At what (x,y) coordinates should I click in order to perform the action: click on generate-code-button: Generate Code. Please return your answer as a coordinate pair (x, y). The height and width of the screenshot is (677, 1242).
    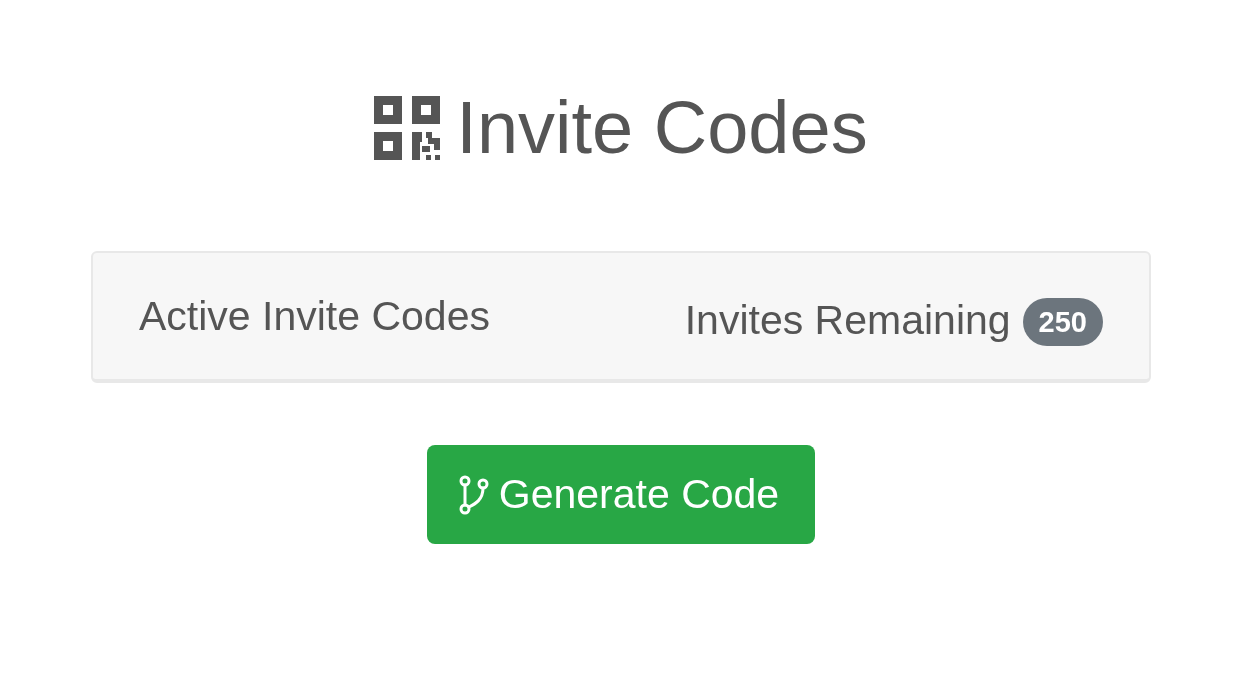
    Looking at the image, I should click on (621, 494).